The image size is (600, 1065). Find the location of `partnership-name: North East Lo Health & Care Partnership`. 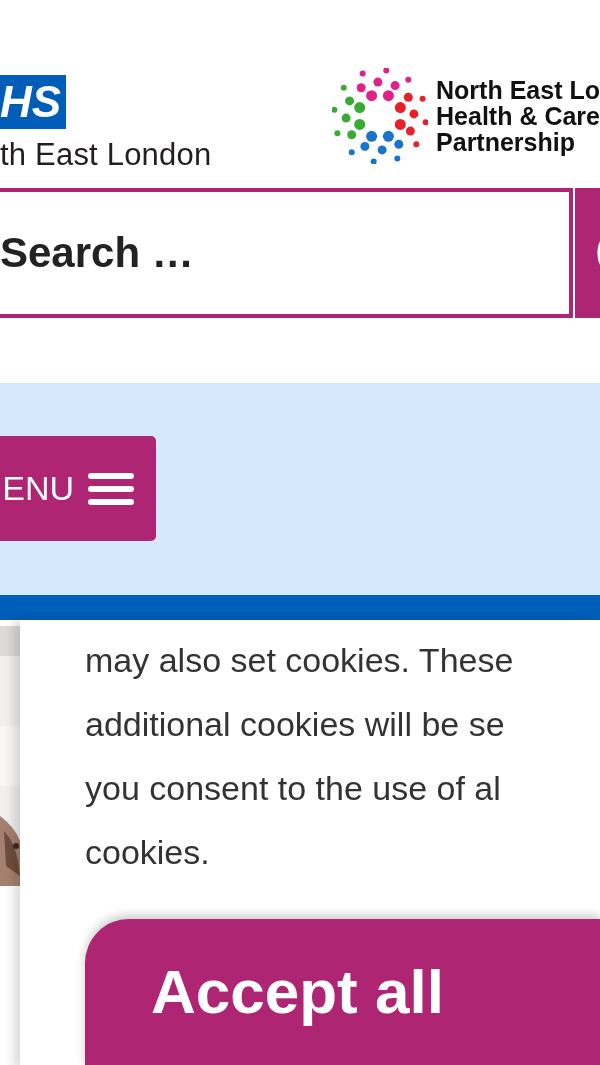

partnership-name: North East Lo Health & Care Partnership is located at coordinates (518, 116).